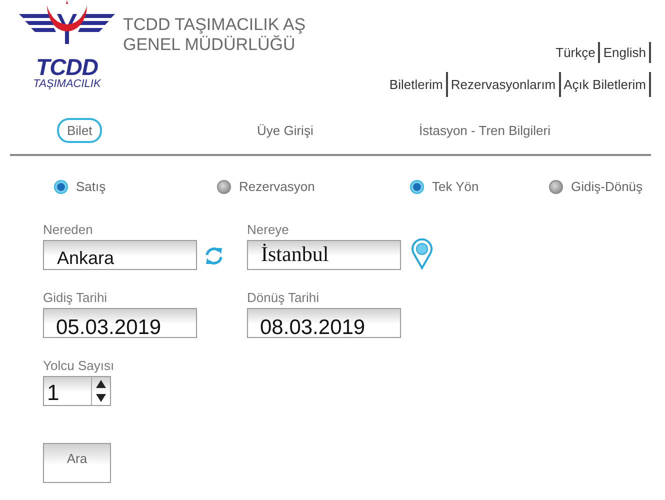  What do you see at coordinates (67, 84) in the screenshot?
I see `logo-subtitle: TAŞIMACILIK` at bounding box center [67, 84].